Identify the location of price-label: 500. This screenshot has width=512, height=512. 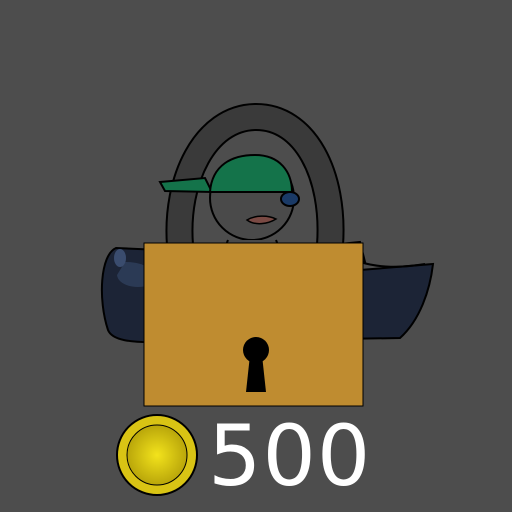
(290, 456).